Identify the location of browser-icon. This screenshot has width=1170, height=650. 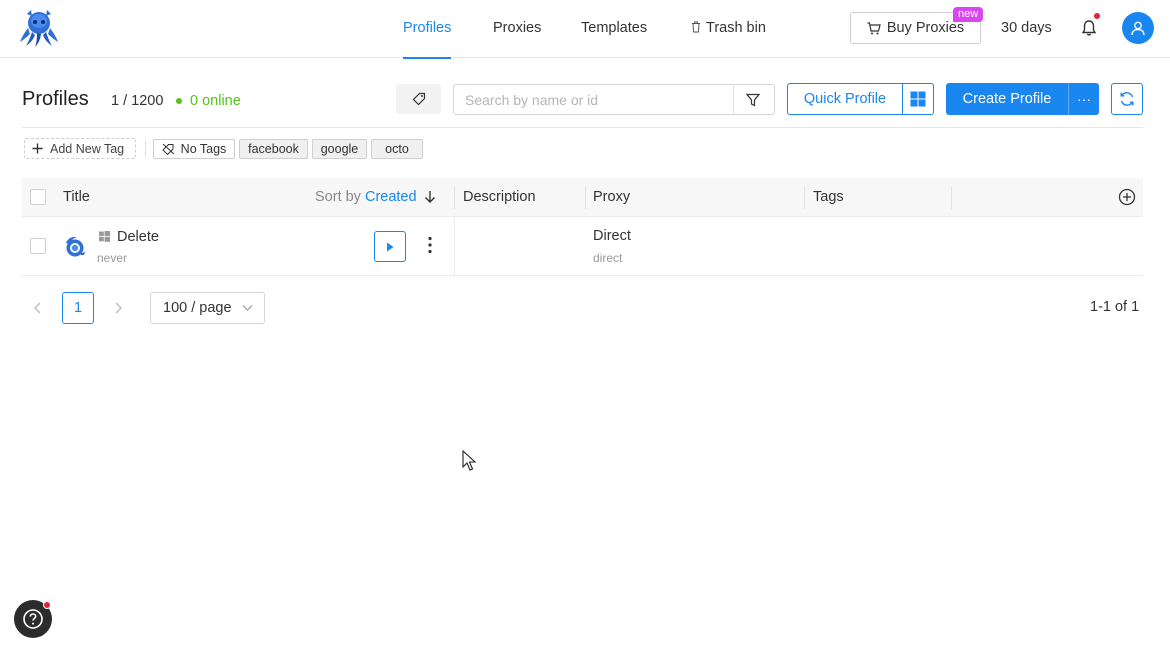
(75, 246).